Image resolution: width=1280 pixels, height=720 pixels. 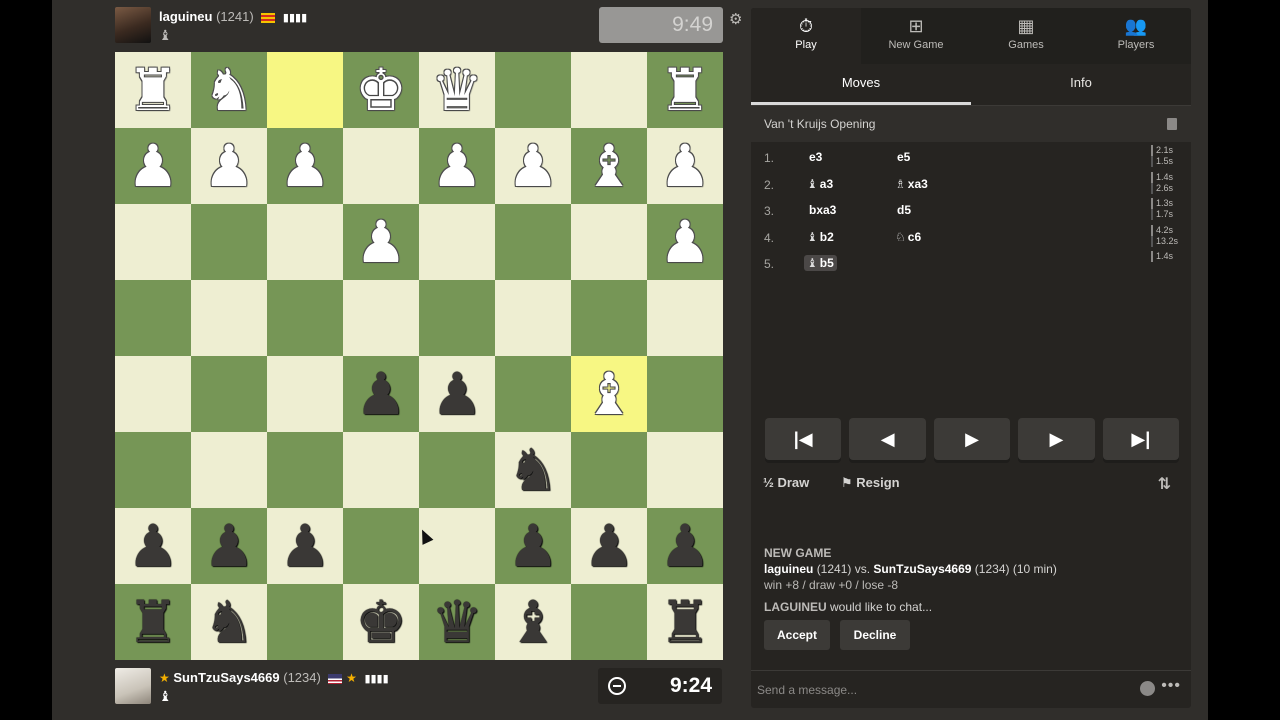 I want to click on next-move-button: ▶, so click(x=1056, y=439).